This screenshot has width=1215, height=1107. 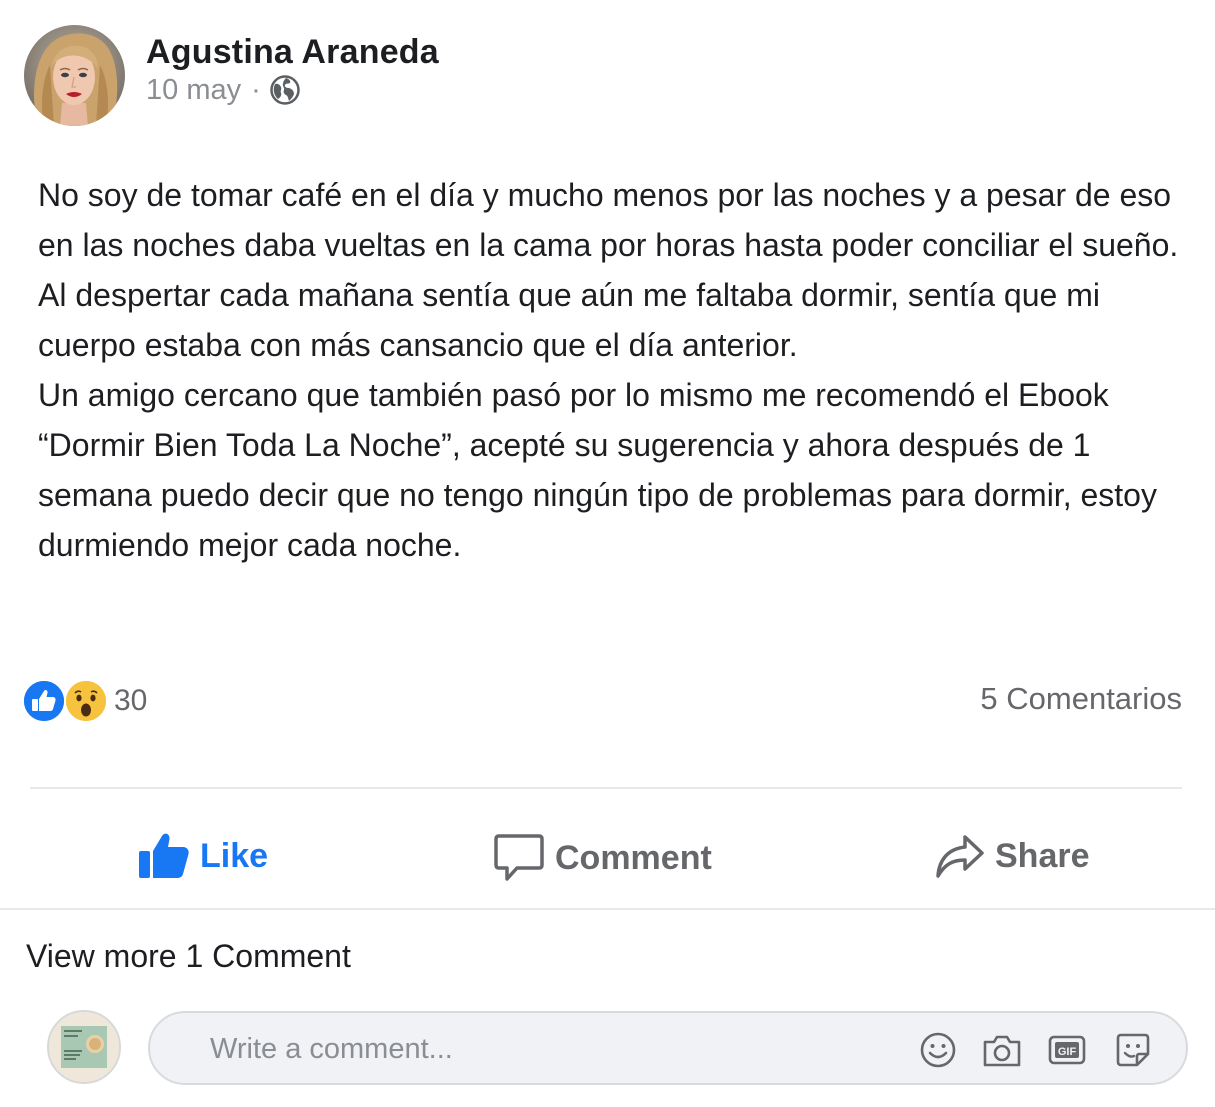 What do you see at coordinates (164, 856) in the screenshot?
I see `thumbs-up-icon` at bounding box center [164, 856].